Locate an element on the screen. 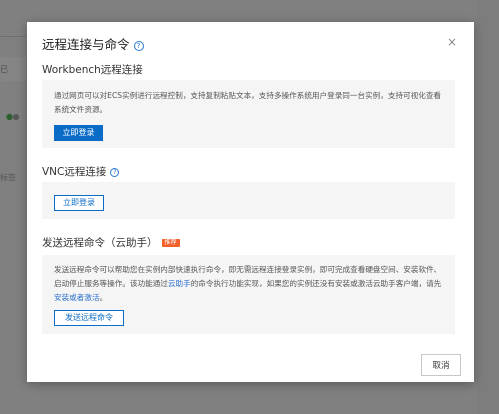 This screenshot has height=414, width=499. vnc-help-icon: ? is located at coordinates (115, 172).